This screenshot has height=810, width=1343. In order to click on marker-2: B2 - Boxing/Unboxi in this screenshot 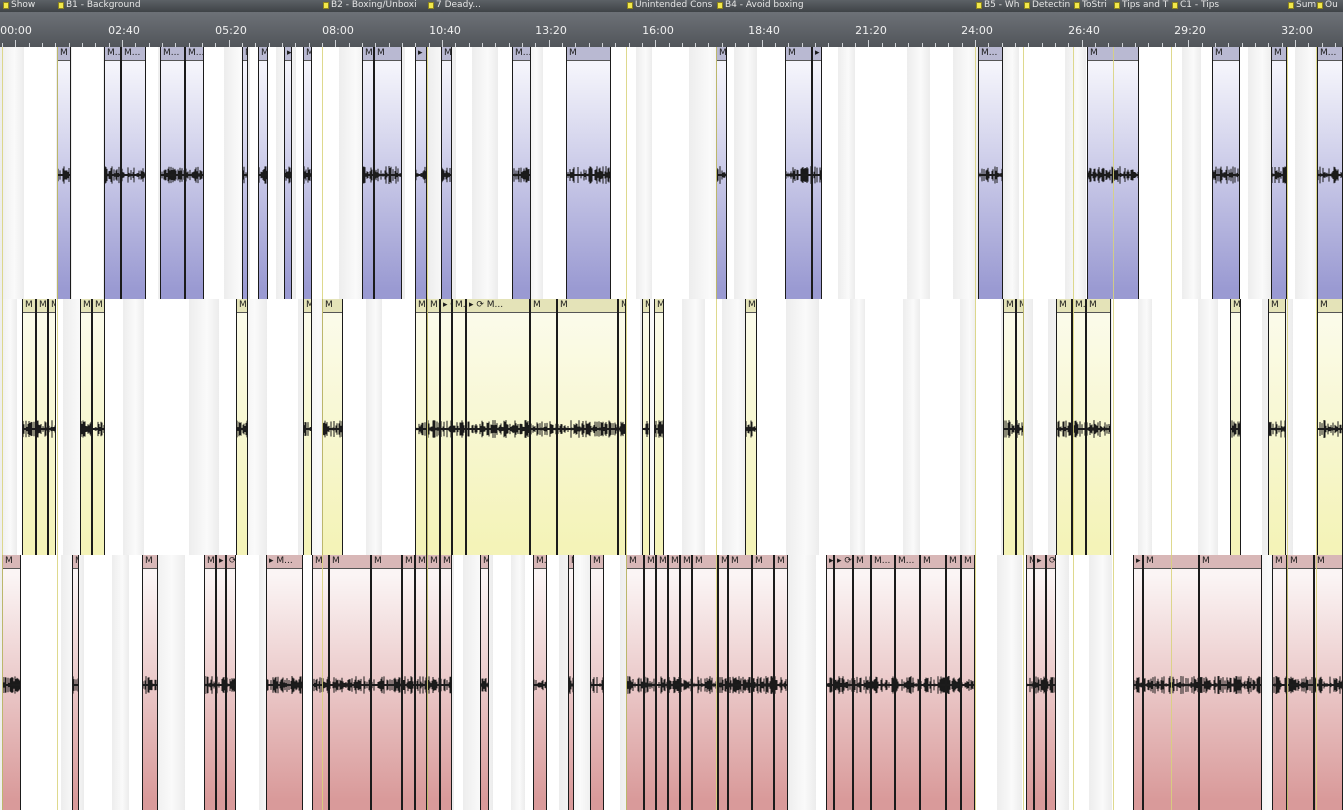, I will do `click(378, 6)`.